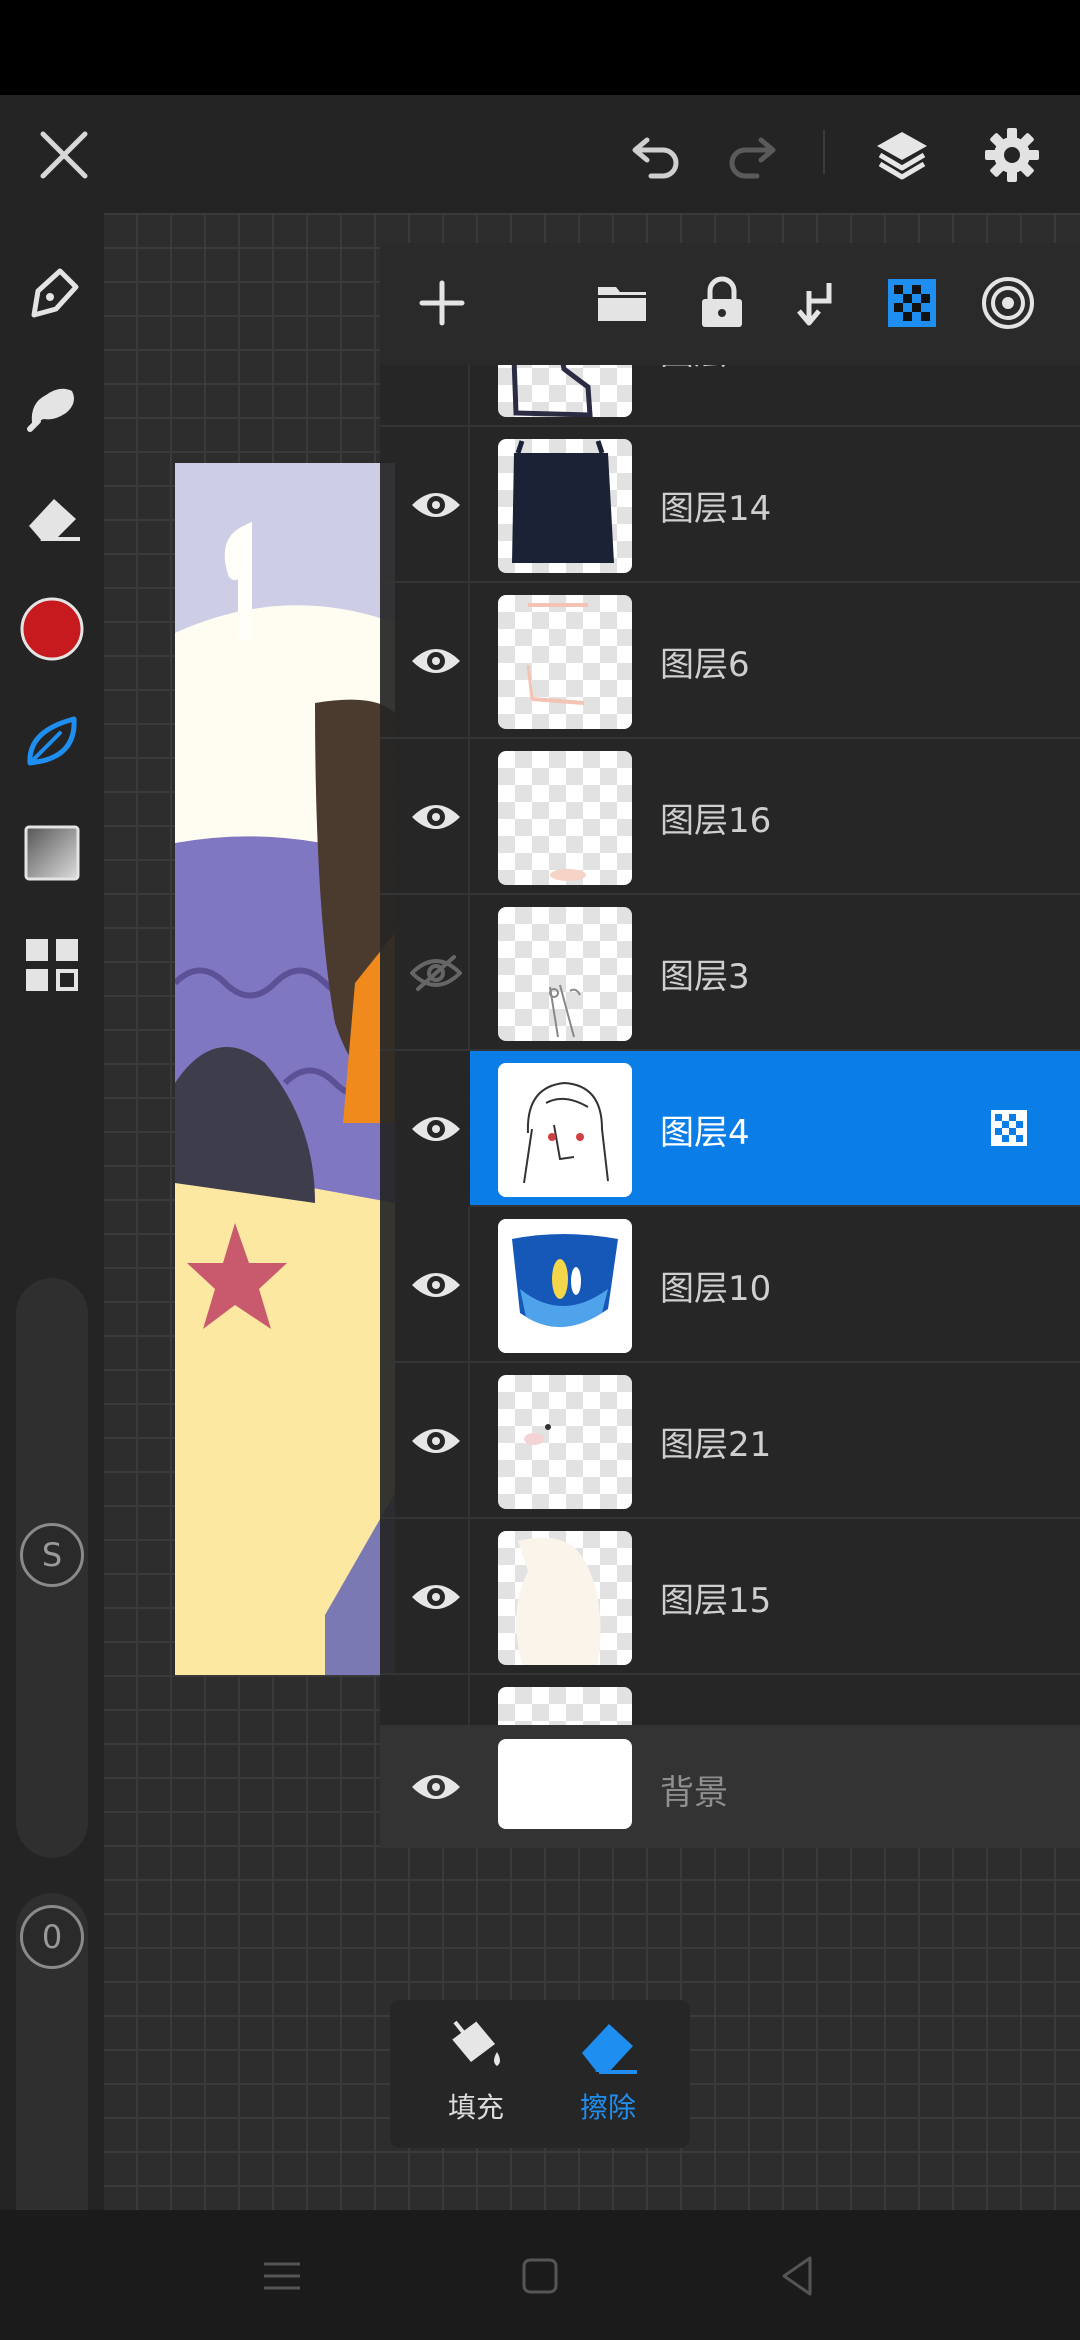  Describe the element at coordinates (52, 1555) in the screenshot. I see `brush-size-knob: S` at that location.